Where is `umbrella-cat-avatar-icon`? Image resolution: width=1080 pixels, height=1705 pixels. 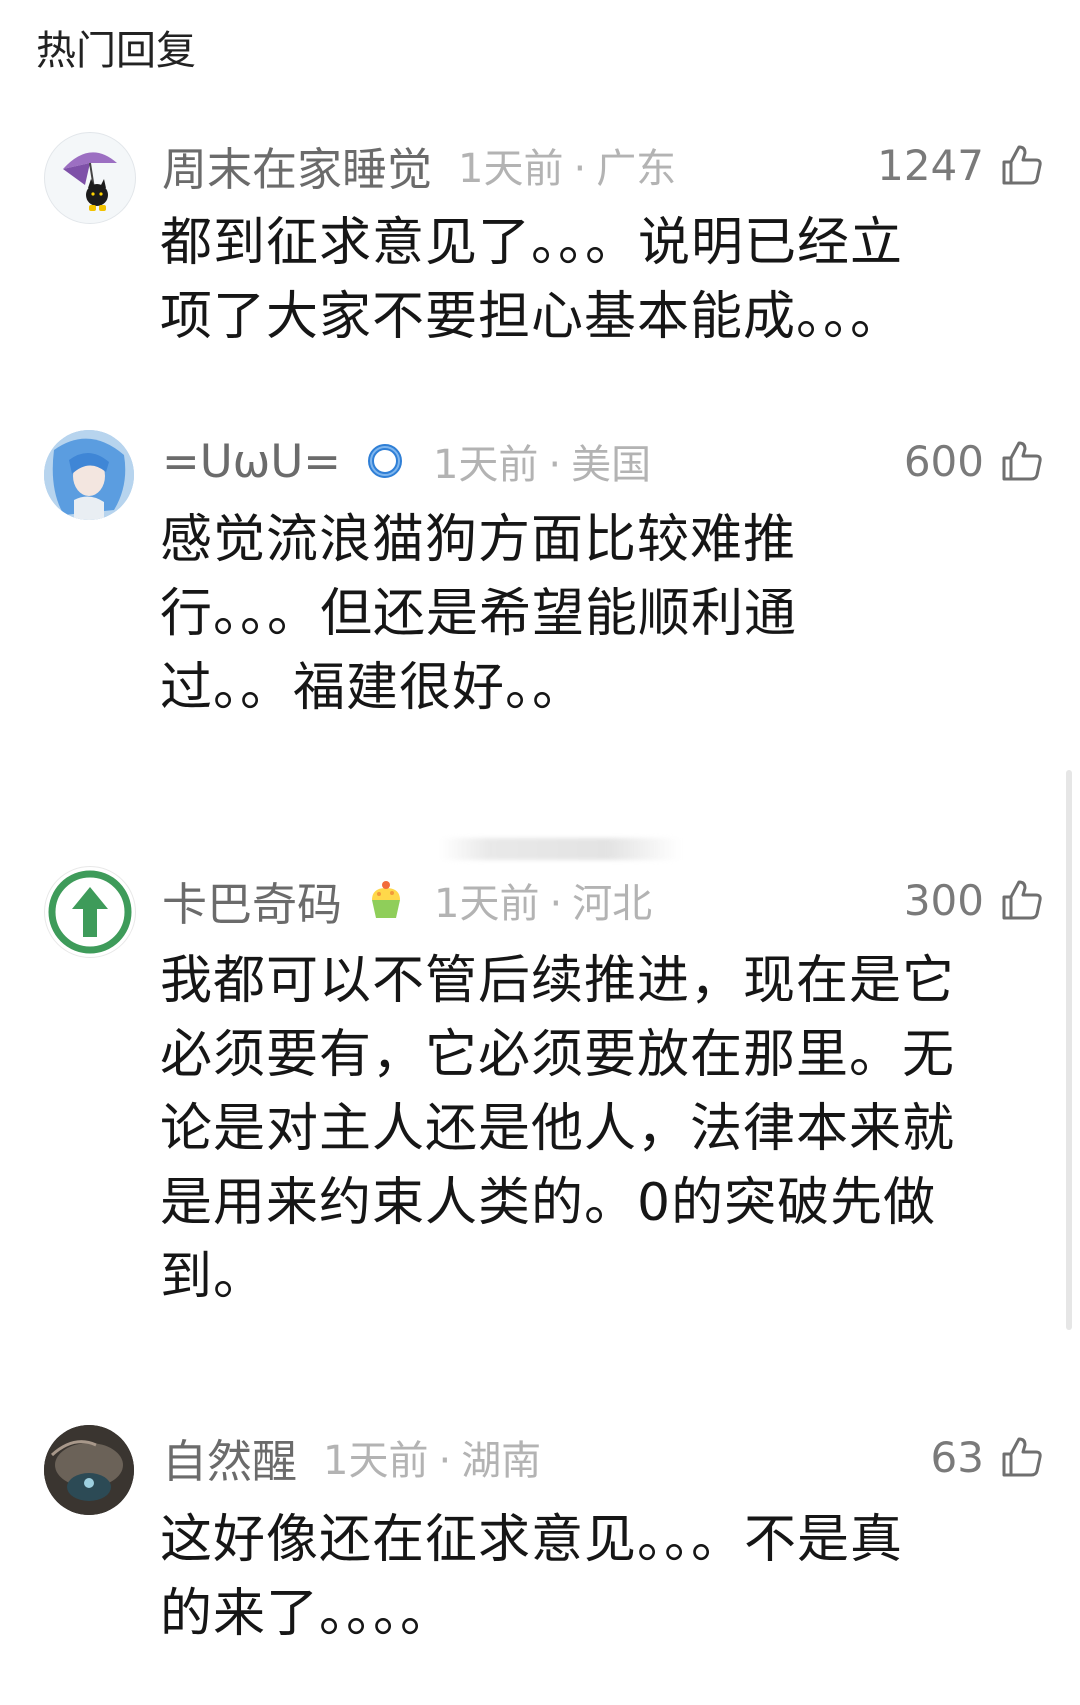 umbrella-cat-avatar-icon is located at coordinates (90, 181).